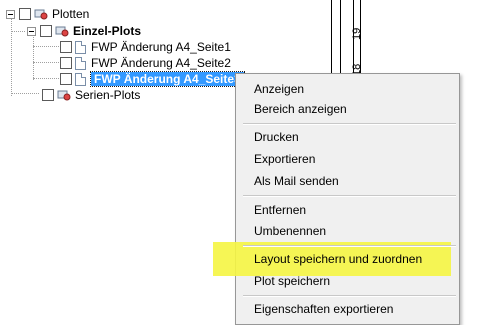 The height and width of the screenshot is (325, 490). I want to click on tree-item-seite1: FWP Änderung A4_Seite1, so click(145, 47).